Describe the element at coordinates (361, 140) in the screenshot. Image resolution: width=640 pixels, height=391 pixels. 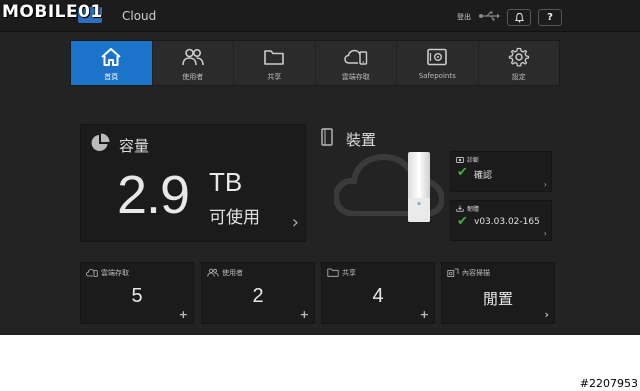
I see `device-title: 裝置` at that location.